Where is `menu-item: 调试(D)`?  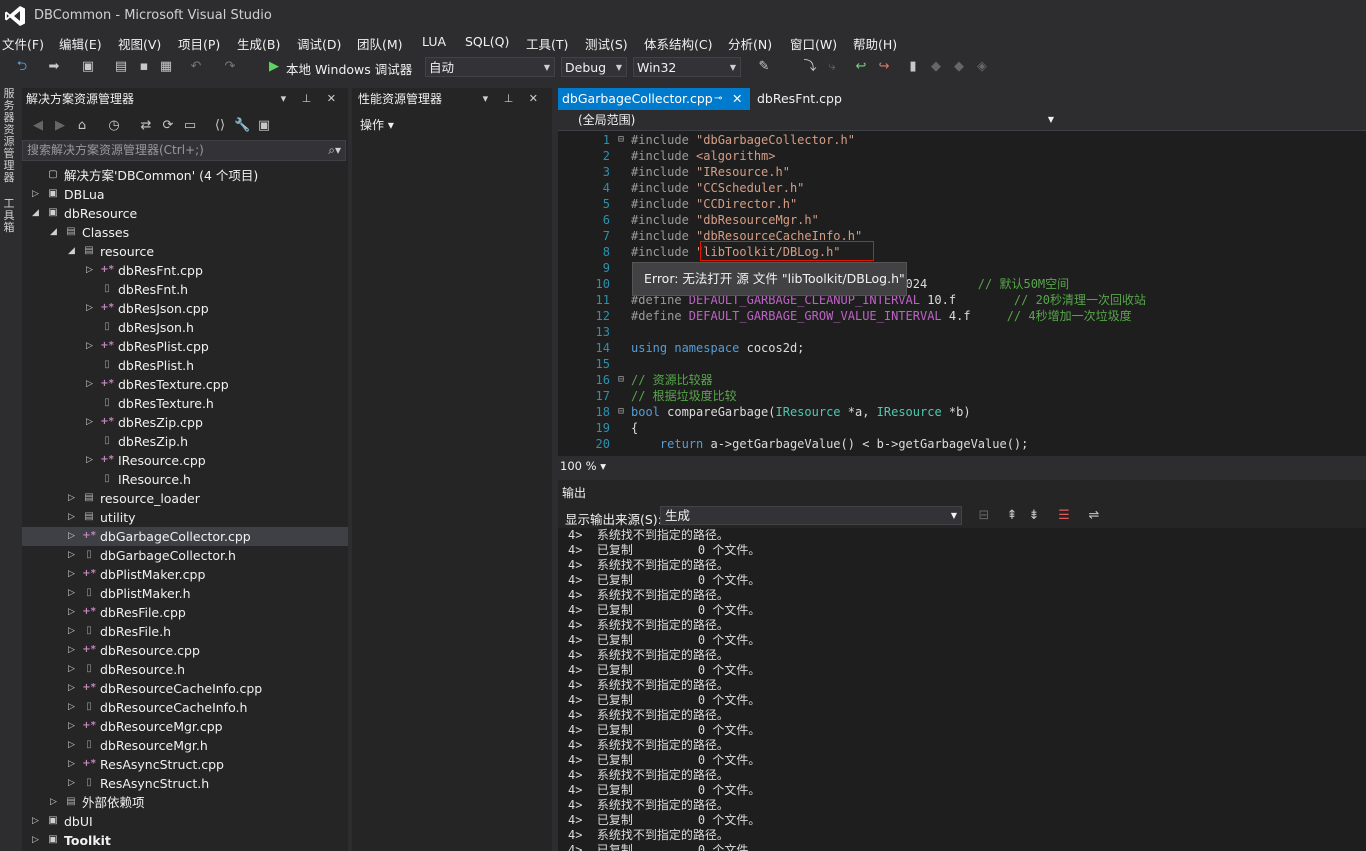 menu-item: 调试(D) is located at coordinates (319, 43).